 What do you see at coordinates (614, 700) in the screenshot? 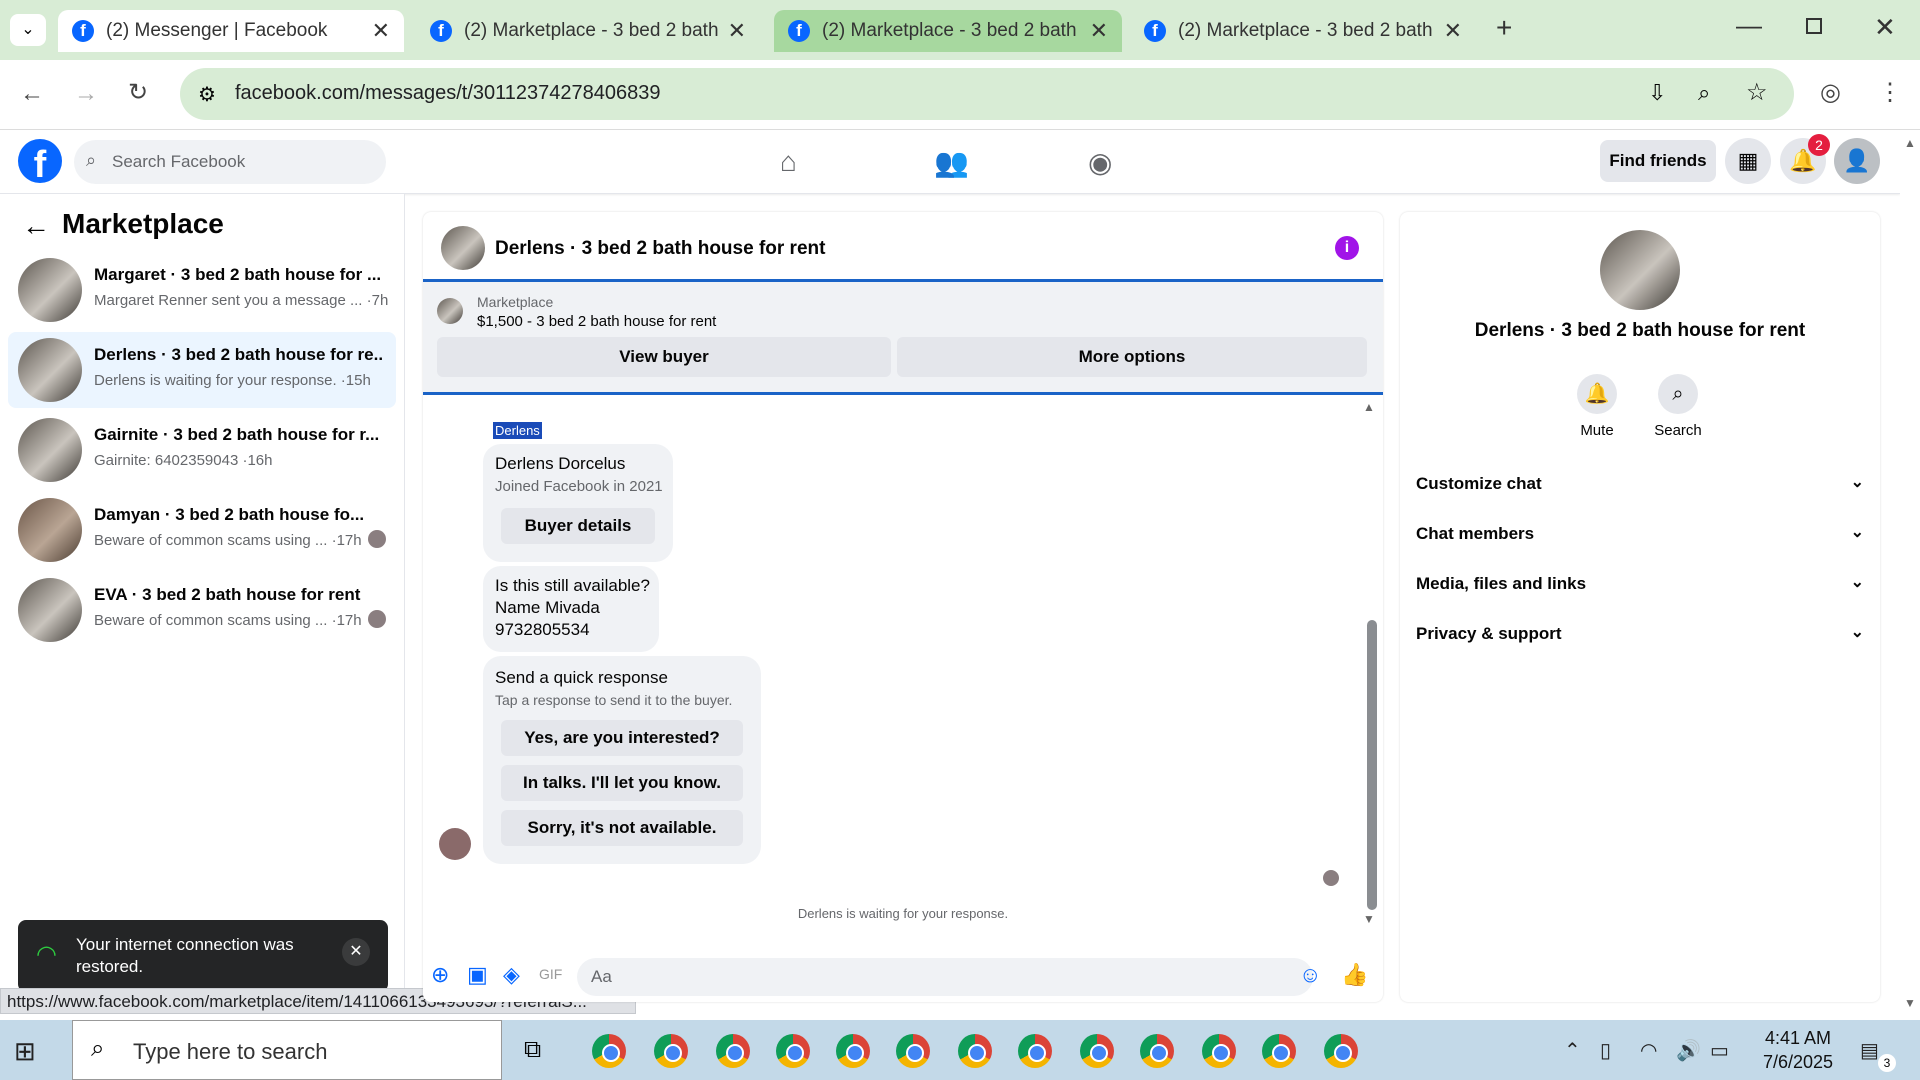
I see `quick-response-subtitle: Tap a response to send it to the buyer.` at bounding box center [614, 700].